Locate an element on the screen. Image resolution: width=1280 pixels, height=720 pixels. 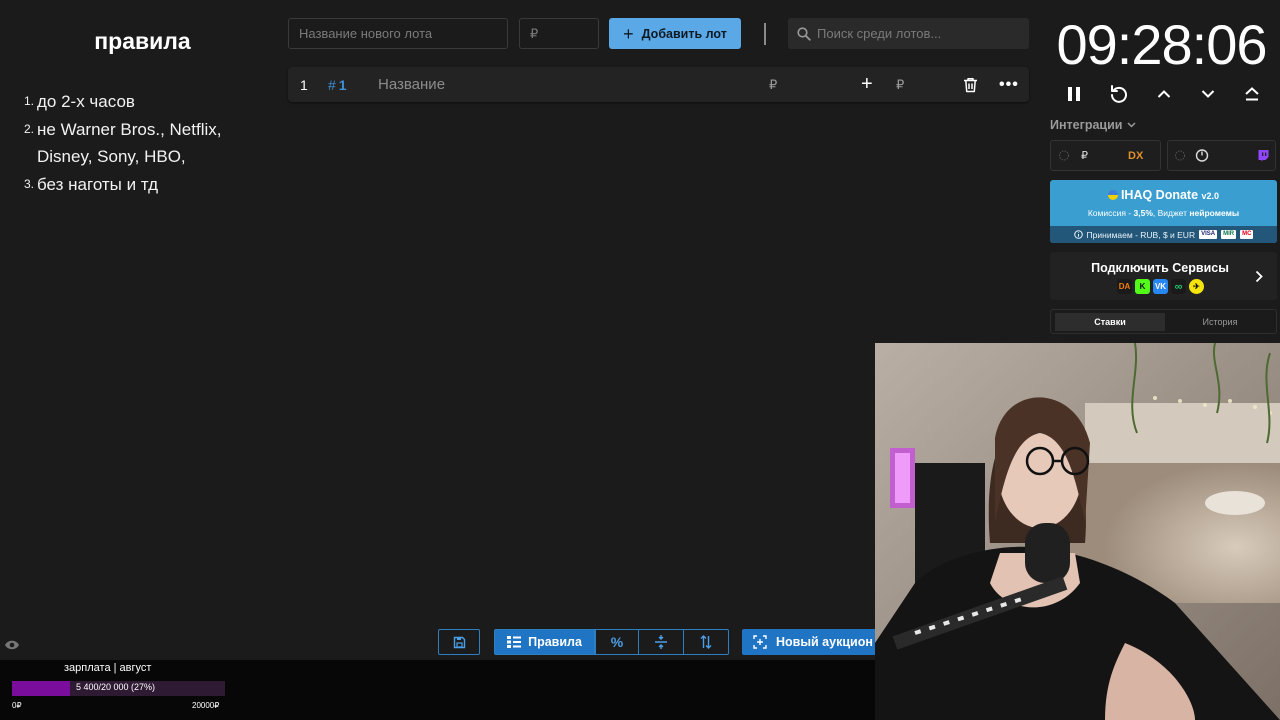
service-icons: DA K VK ∞ ✈ is located at coordinates (1160, 286).